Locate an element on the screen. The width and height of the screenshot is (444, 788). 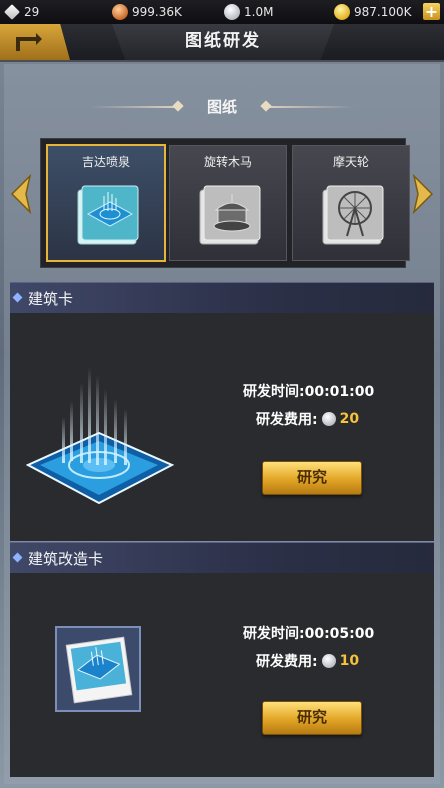
back-arrow-icon is located at coordinates (29, 42).